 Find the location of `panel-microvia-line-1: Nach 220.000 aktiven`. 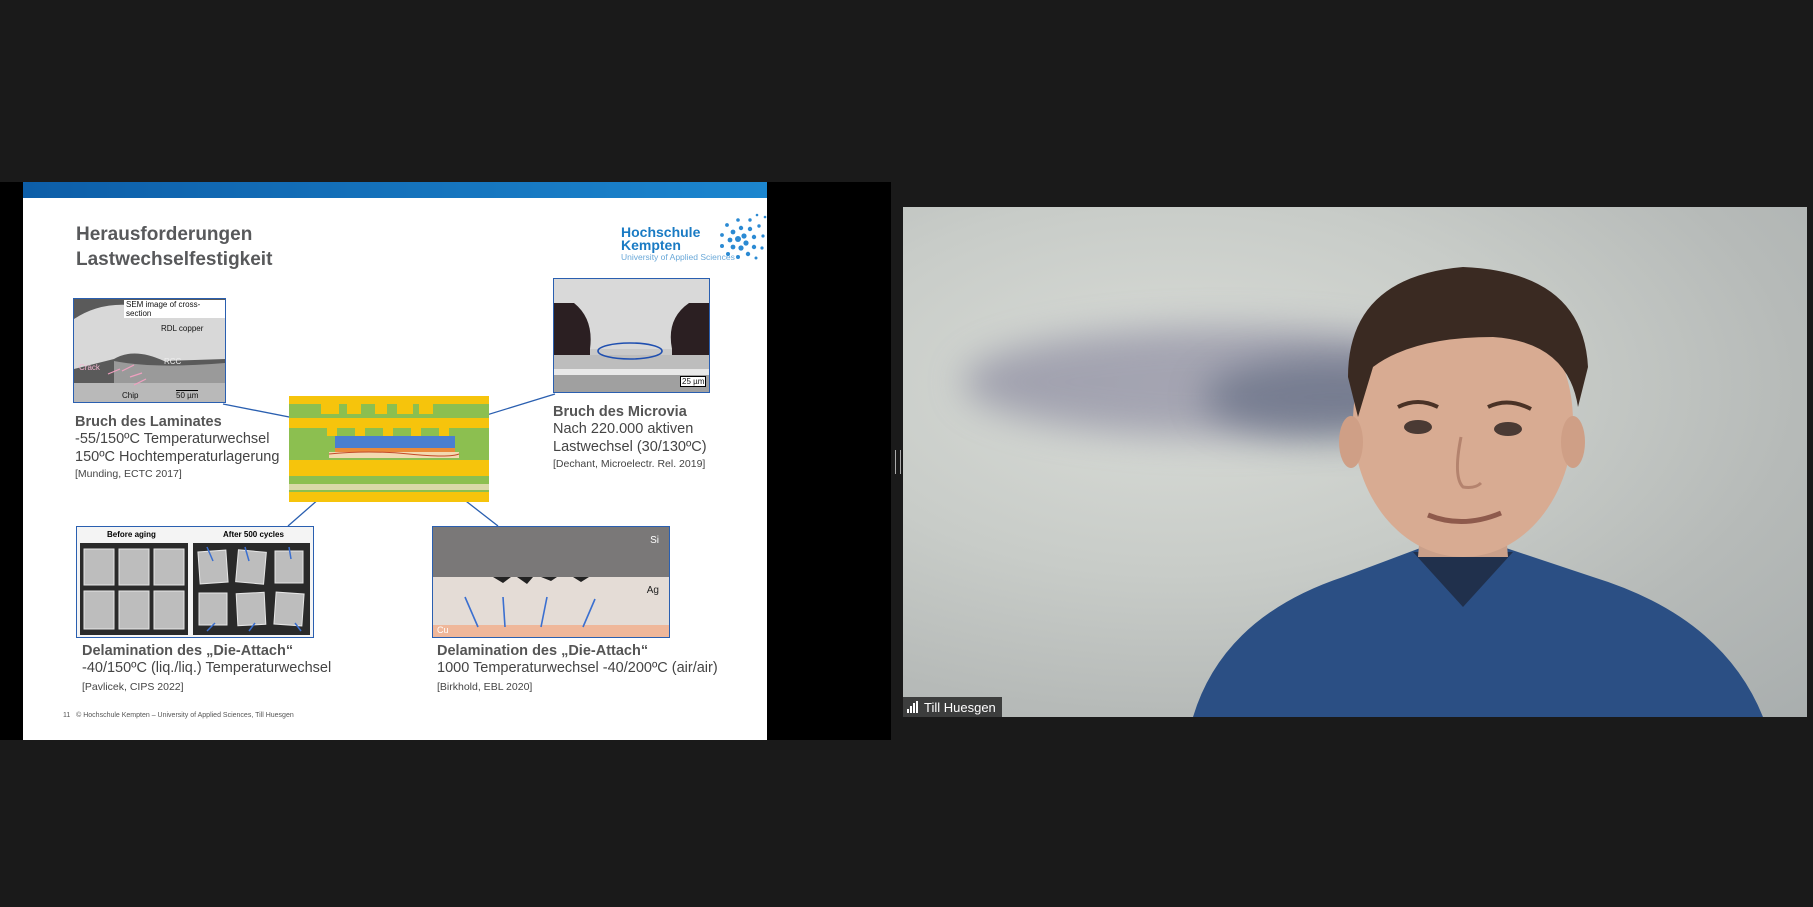

panel-microvia-line-1: Nach 220.000 aktiven is located at coordinates (623, 429).